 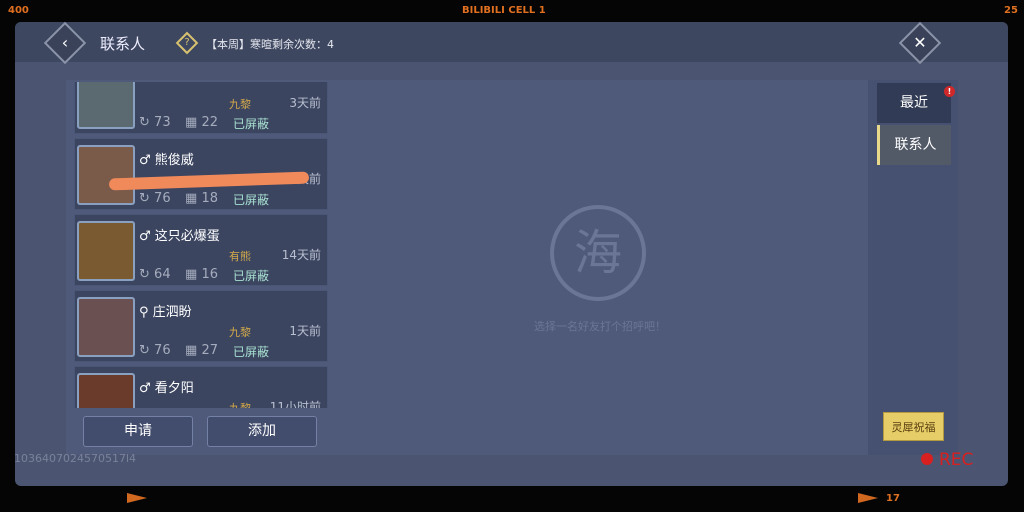 I want to click on stat-level: ↻ 64, so click(x=155, y=274).